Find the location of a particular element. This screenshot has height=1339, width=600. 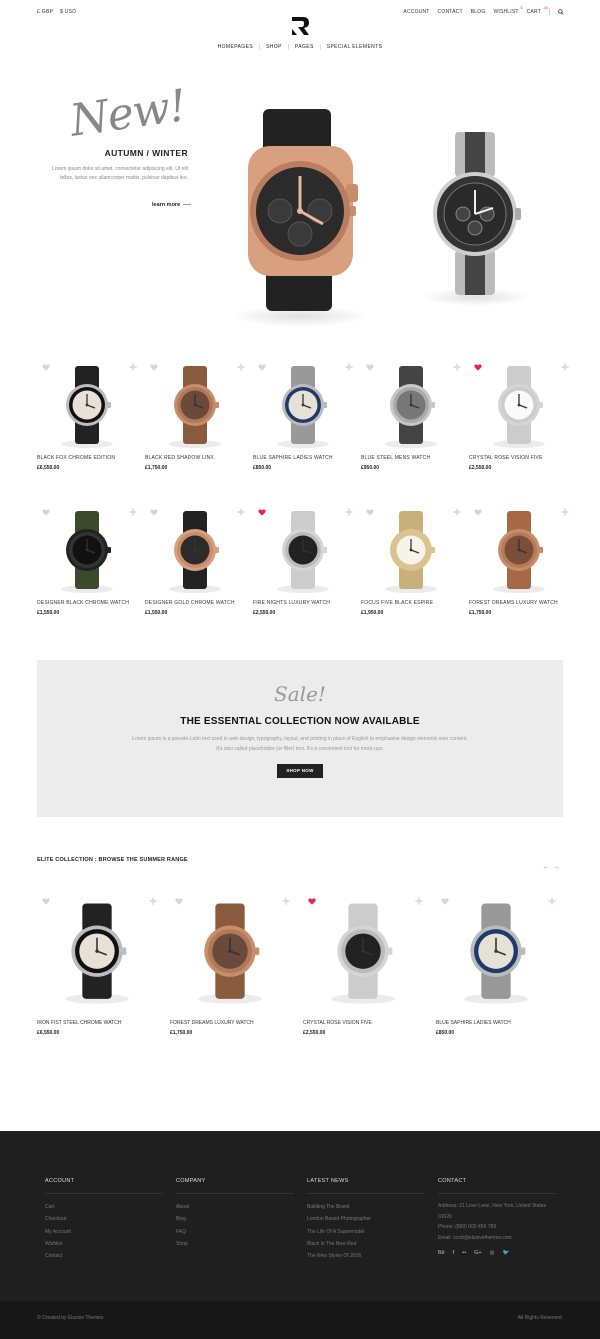

nav-homepages: HOMEPAGES is located at coordinates (235, 47).